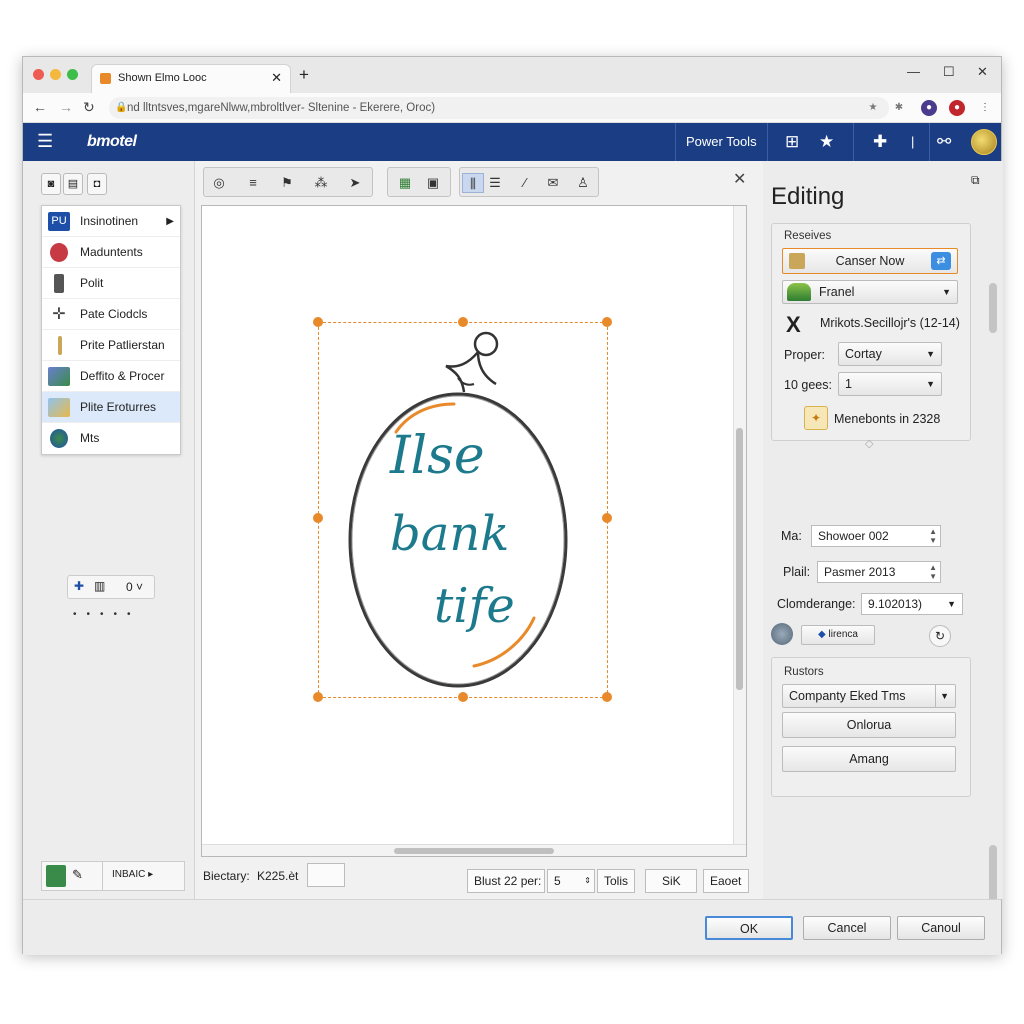 This screenshot has width=1024, height=1024. Describe the element at coordinates (607, 322) in the screenshot. I see `resize-handle-tr` at that location.